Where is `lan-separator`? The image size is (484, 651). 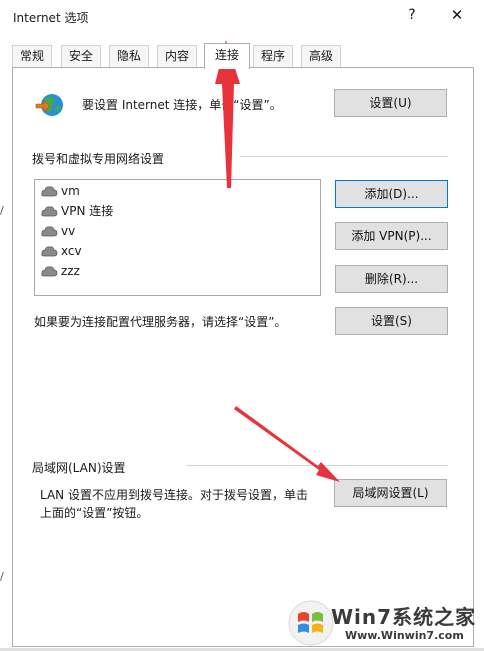 lan-separator is located at coordinates (317, 465).